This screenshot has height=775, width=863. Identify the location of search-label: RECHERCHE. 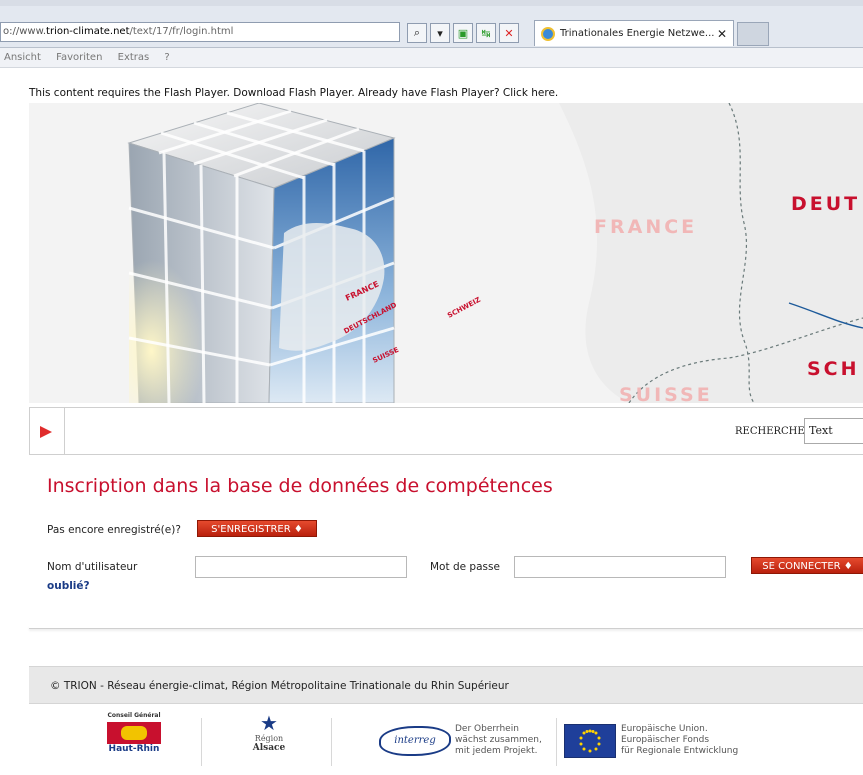
(770, 431).